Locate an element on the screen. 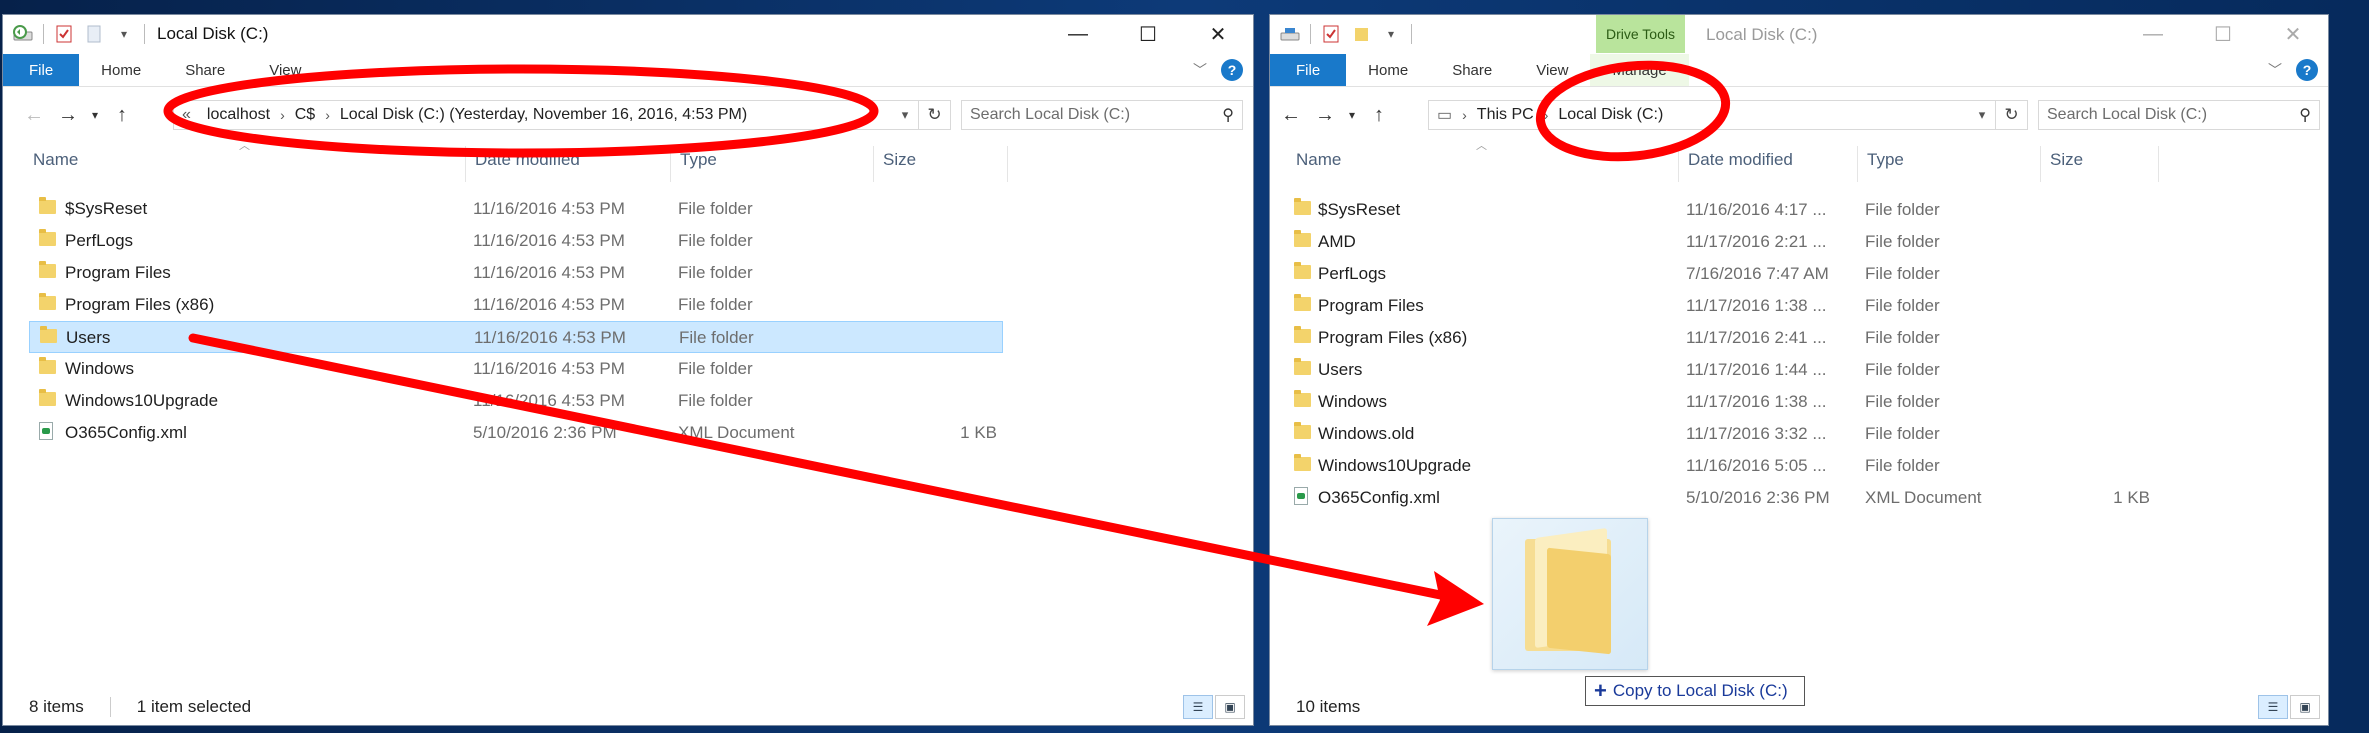 This screenshot has height=733, width=2369. tab-manage: Manage is located at coordinates (1639, 70).